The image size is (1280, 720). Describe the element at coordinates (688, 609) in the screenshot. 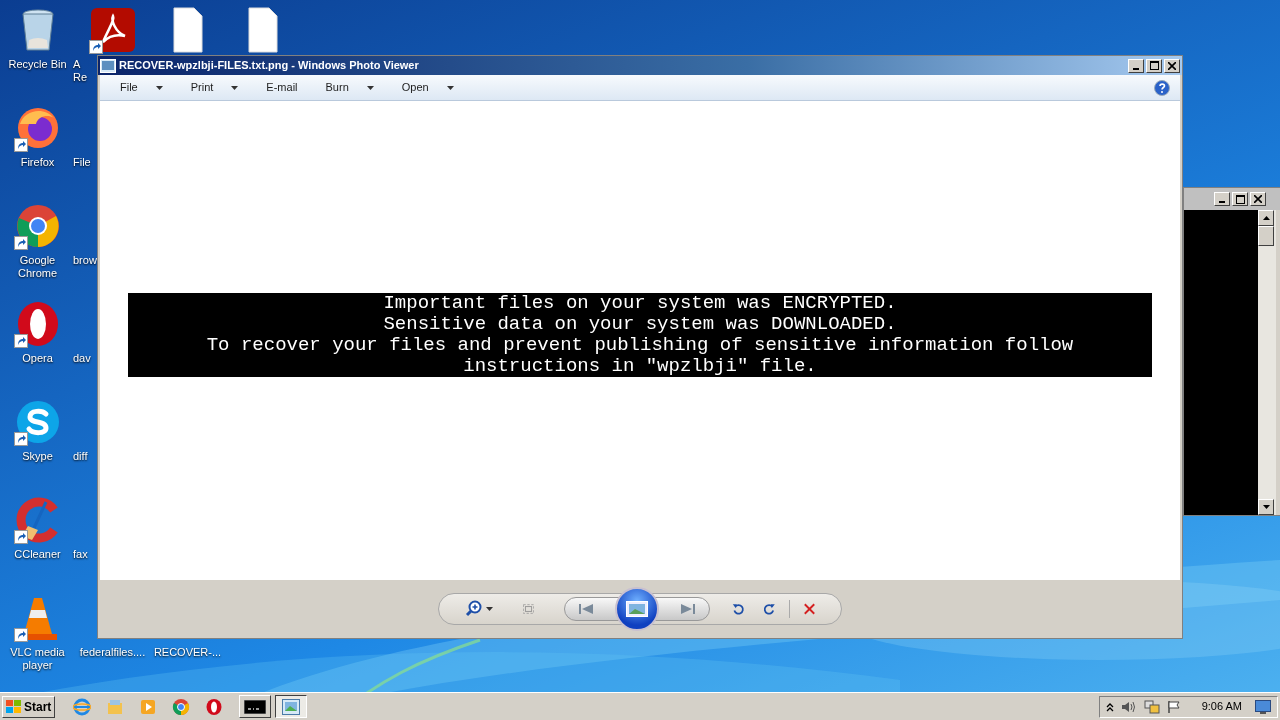

I see `next-icon` at that location.